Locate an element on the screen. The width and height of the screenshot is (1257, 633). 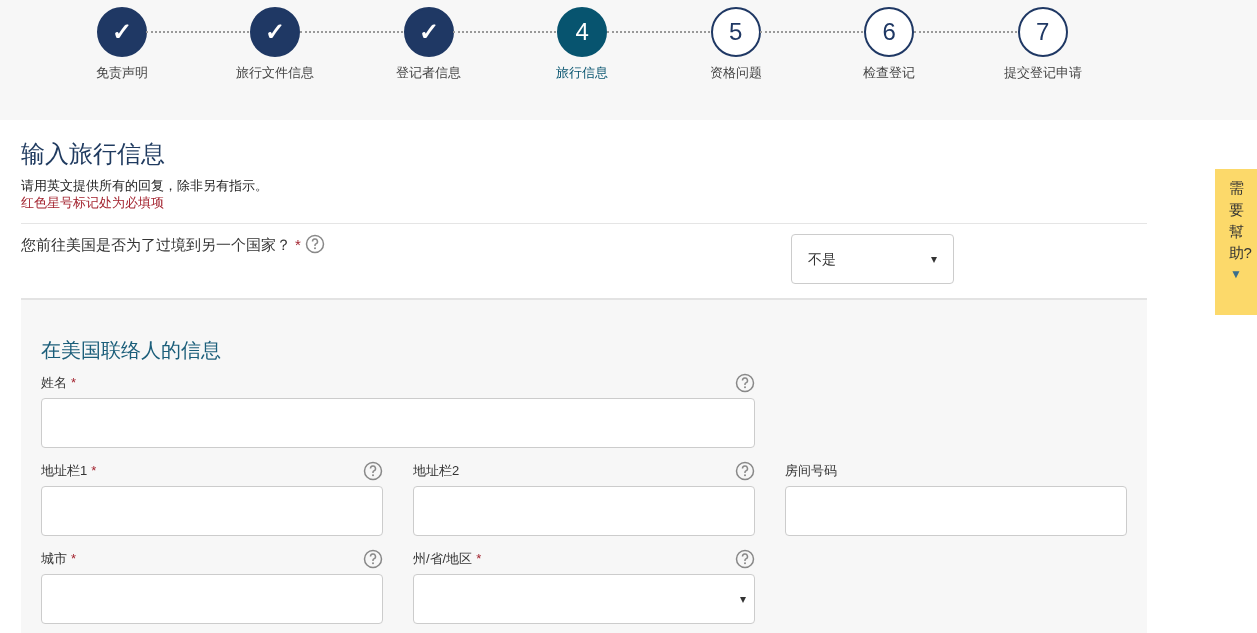
select-field: ▾ is located at coordinates (584, 599).